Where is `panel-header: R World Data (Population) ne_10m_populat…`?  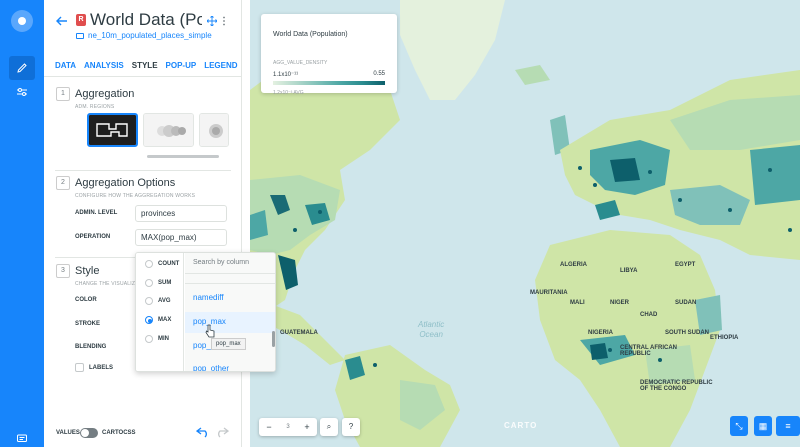 panel-header: R World Data (Population) ne_10m_populat… is located at coordinates (143, 29).